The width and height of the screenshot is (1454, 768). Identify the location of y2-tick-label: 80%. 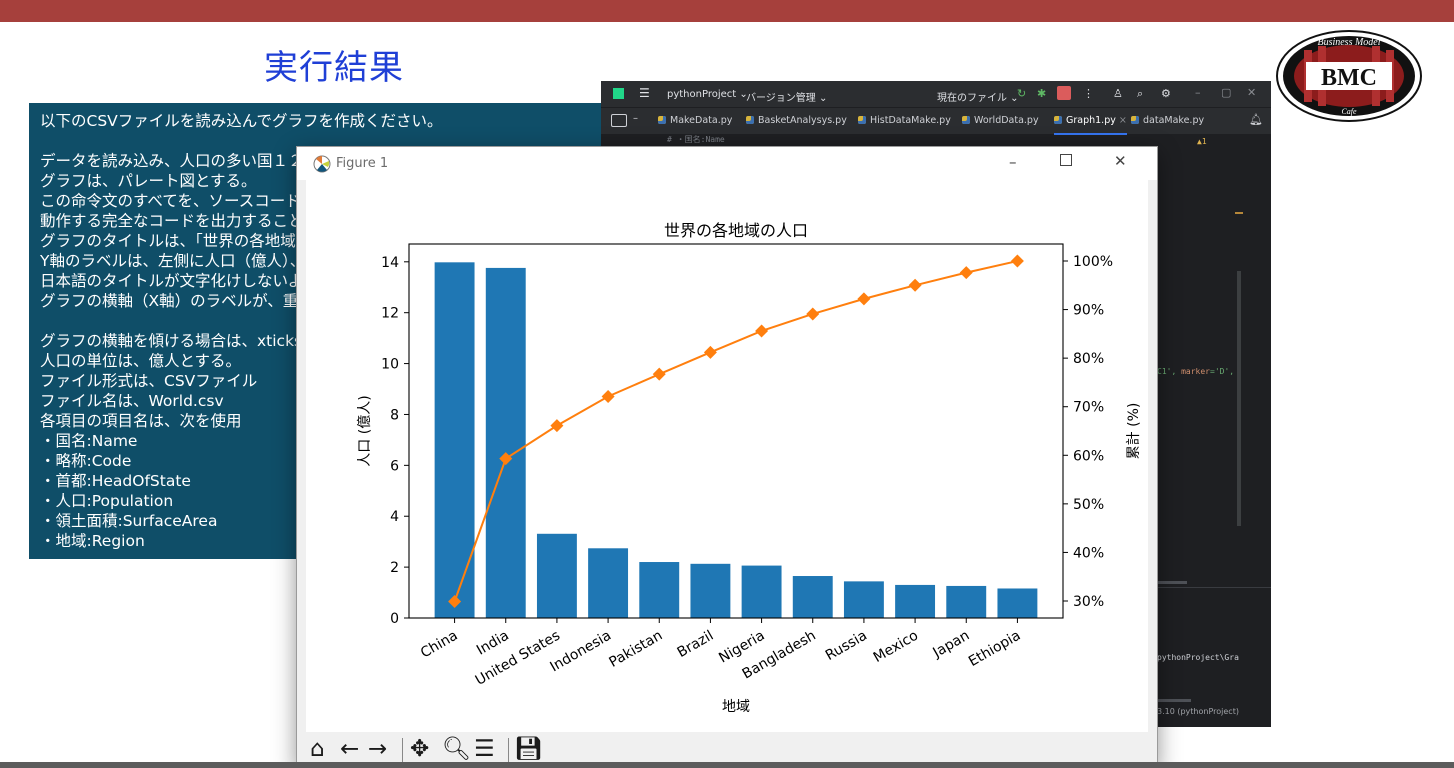
(1088, 359).